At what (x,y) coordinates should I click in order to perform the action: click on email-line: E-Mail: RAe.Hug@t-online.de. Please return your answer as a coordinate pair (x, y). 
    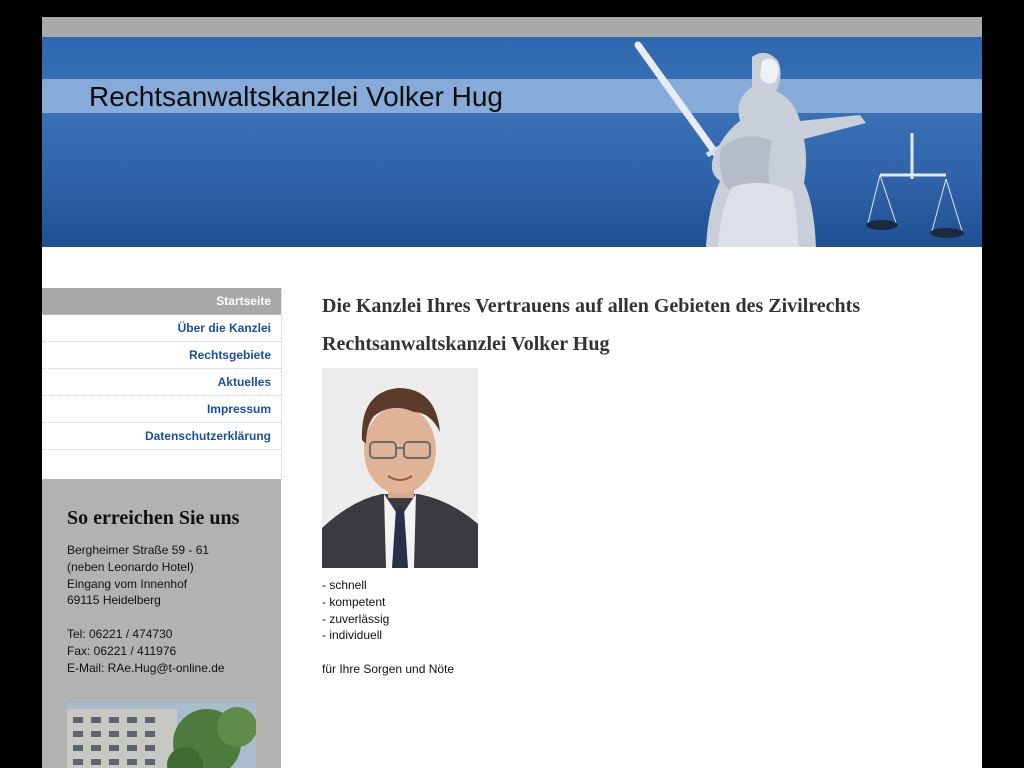
    Looking at the image, I should click on (146, 667).